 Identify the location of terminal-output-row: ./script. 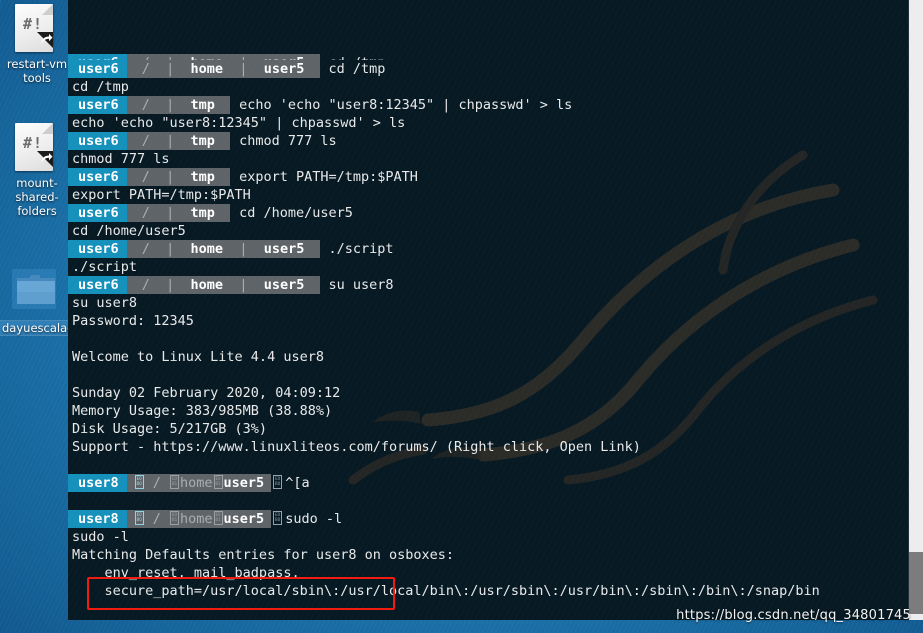
(495, 267).